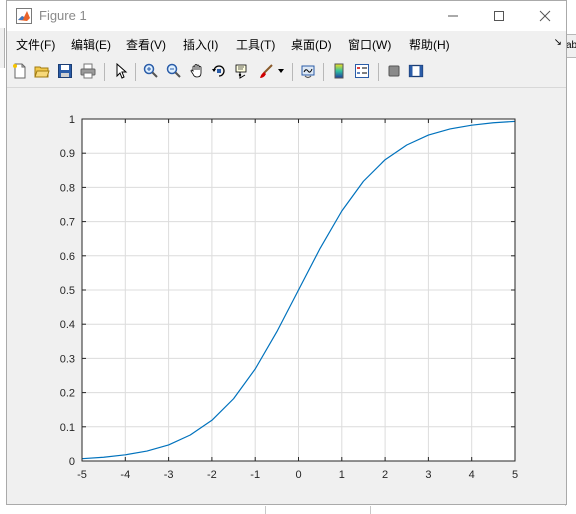  I want to click on print-icon, so click(88, 71).